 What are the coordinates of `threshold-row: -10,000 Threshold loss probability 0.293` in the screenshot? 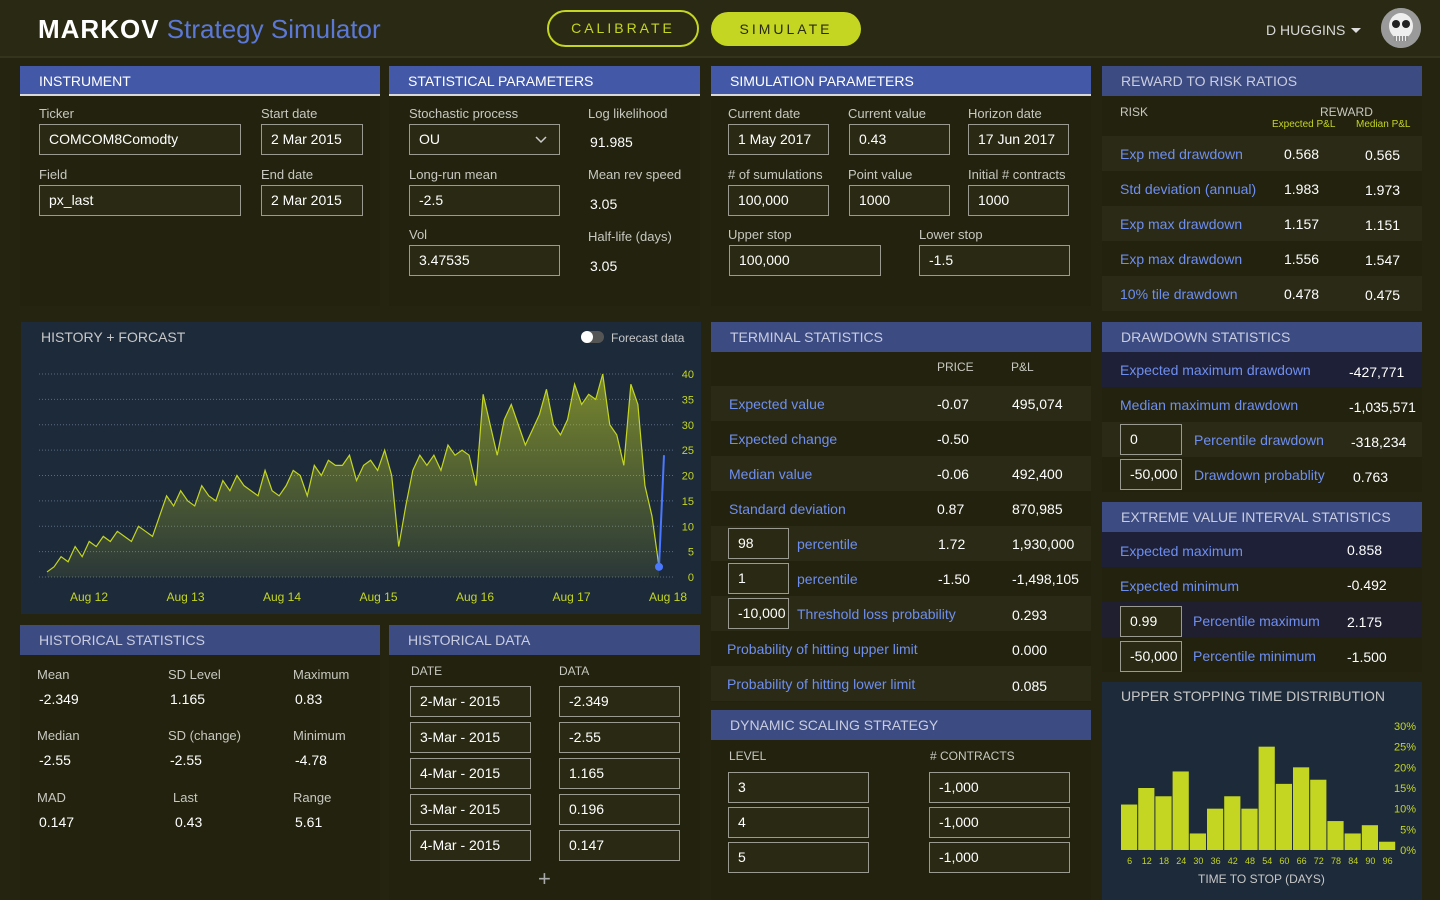 It's located at (901, 613).